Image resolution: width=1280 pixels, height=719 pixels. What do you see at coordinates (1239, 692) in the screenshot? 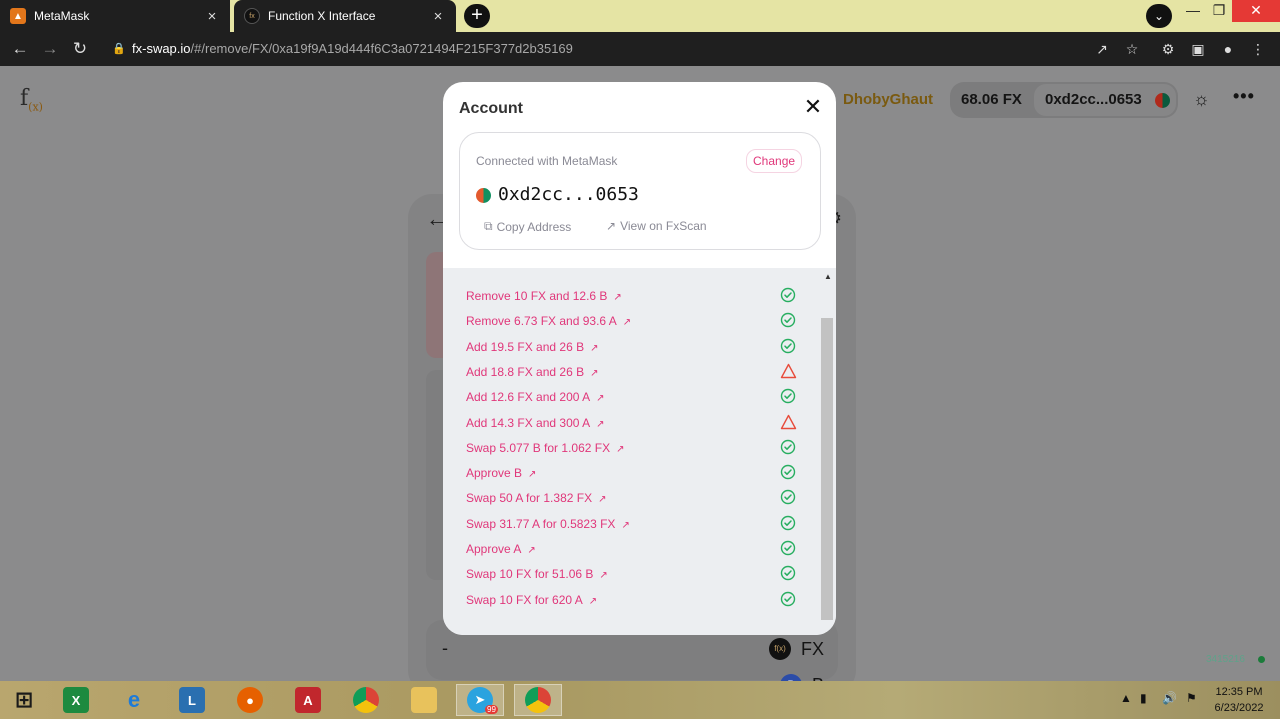
I see `clock-time: 12:35 PM` at bounding box center [1239, 692].